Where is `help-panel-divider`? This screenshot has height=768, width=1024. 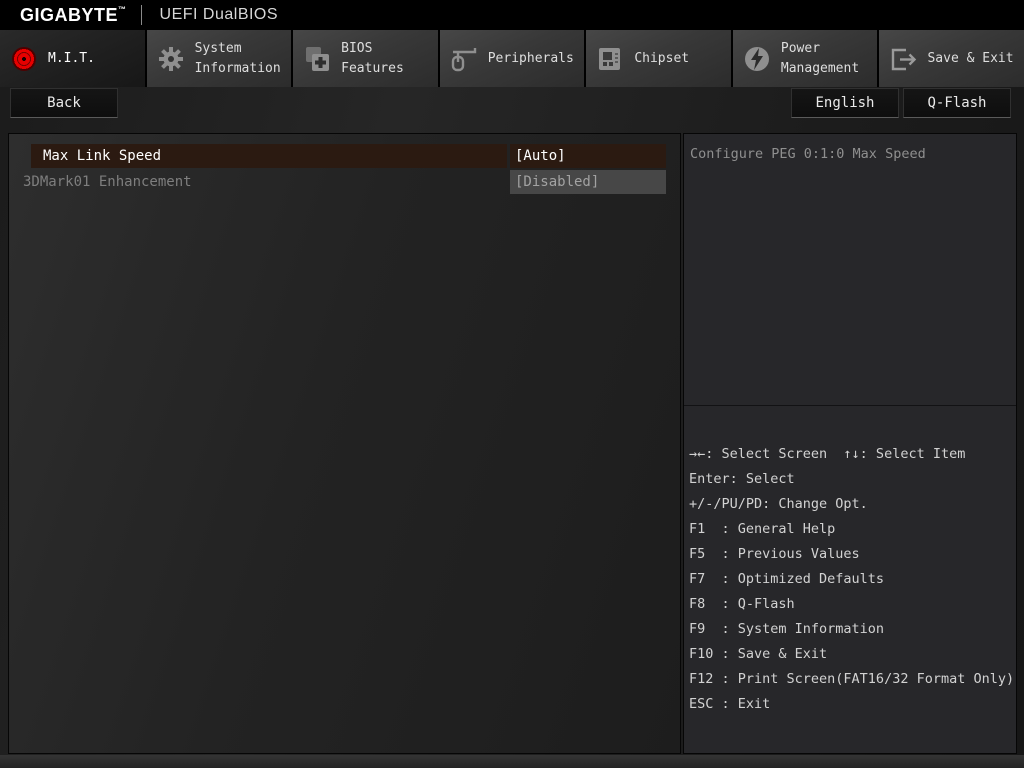
help-panel-divider is located at coordinates (850, 405).